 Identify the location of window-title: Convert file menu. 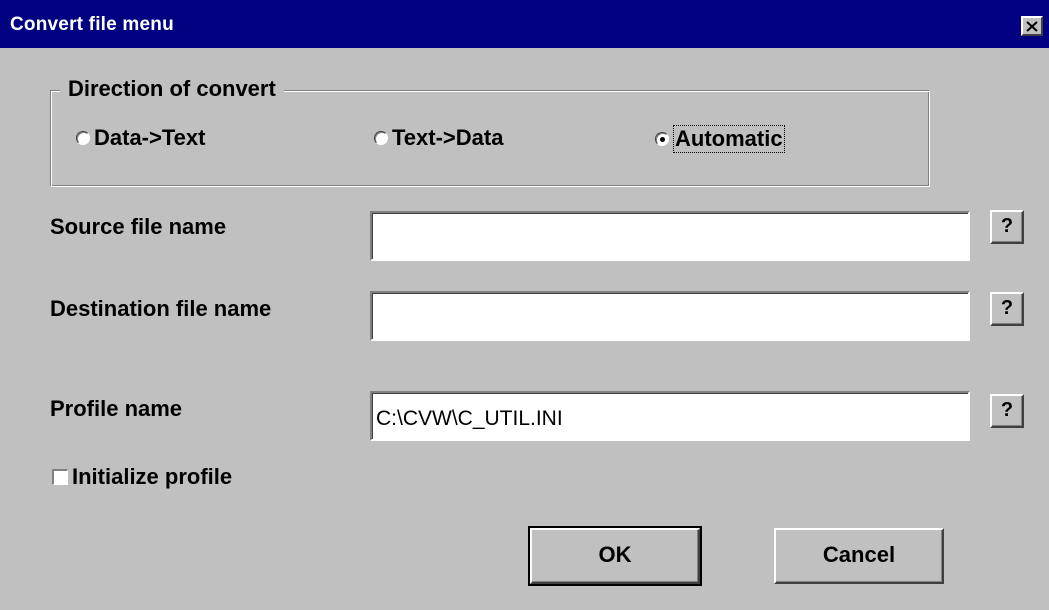
(92, 24).